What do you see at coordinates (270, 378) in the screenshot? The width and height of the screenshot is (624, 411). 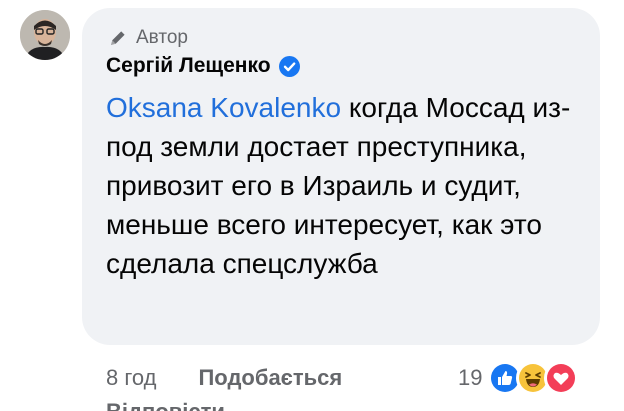 I see `like-button: Подобається` at bounding box center [270, 378].